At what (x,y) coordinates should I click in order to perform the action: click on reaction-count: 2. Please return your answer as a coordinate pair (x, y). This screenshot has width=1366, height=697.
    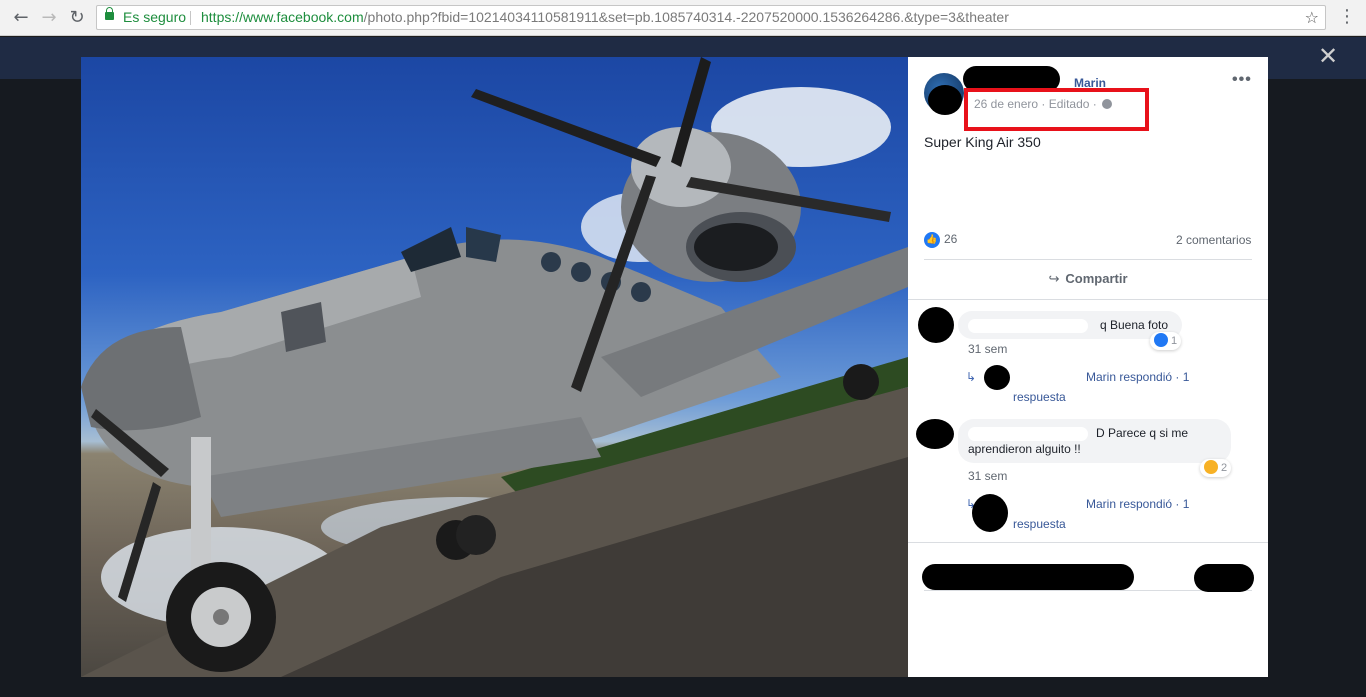
    Looking at the image, I should click on (1224, 468).